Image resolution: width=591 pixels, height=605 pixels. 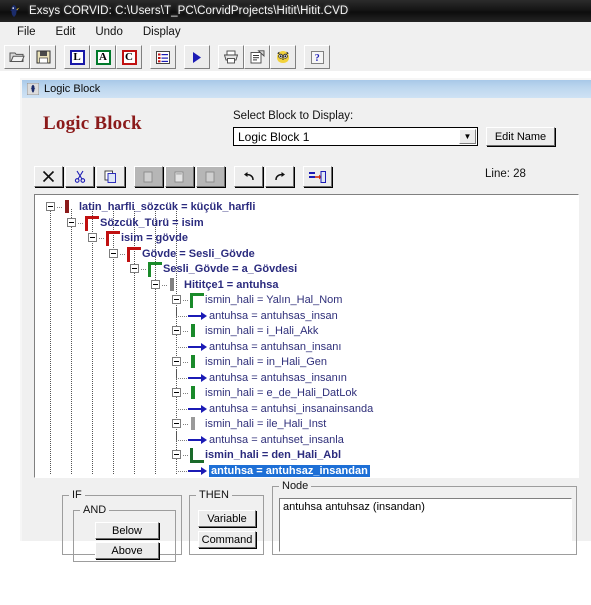 I want to click on tree-row: isim = gövde, so click(x=154, y=238).